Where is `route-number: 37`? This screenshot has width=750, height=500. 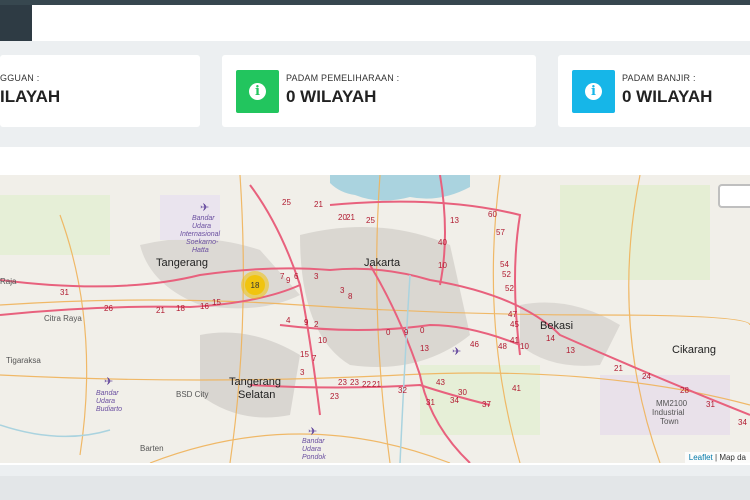
route-number: 37 is located at coordinates (486, 404).